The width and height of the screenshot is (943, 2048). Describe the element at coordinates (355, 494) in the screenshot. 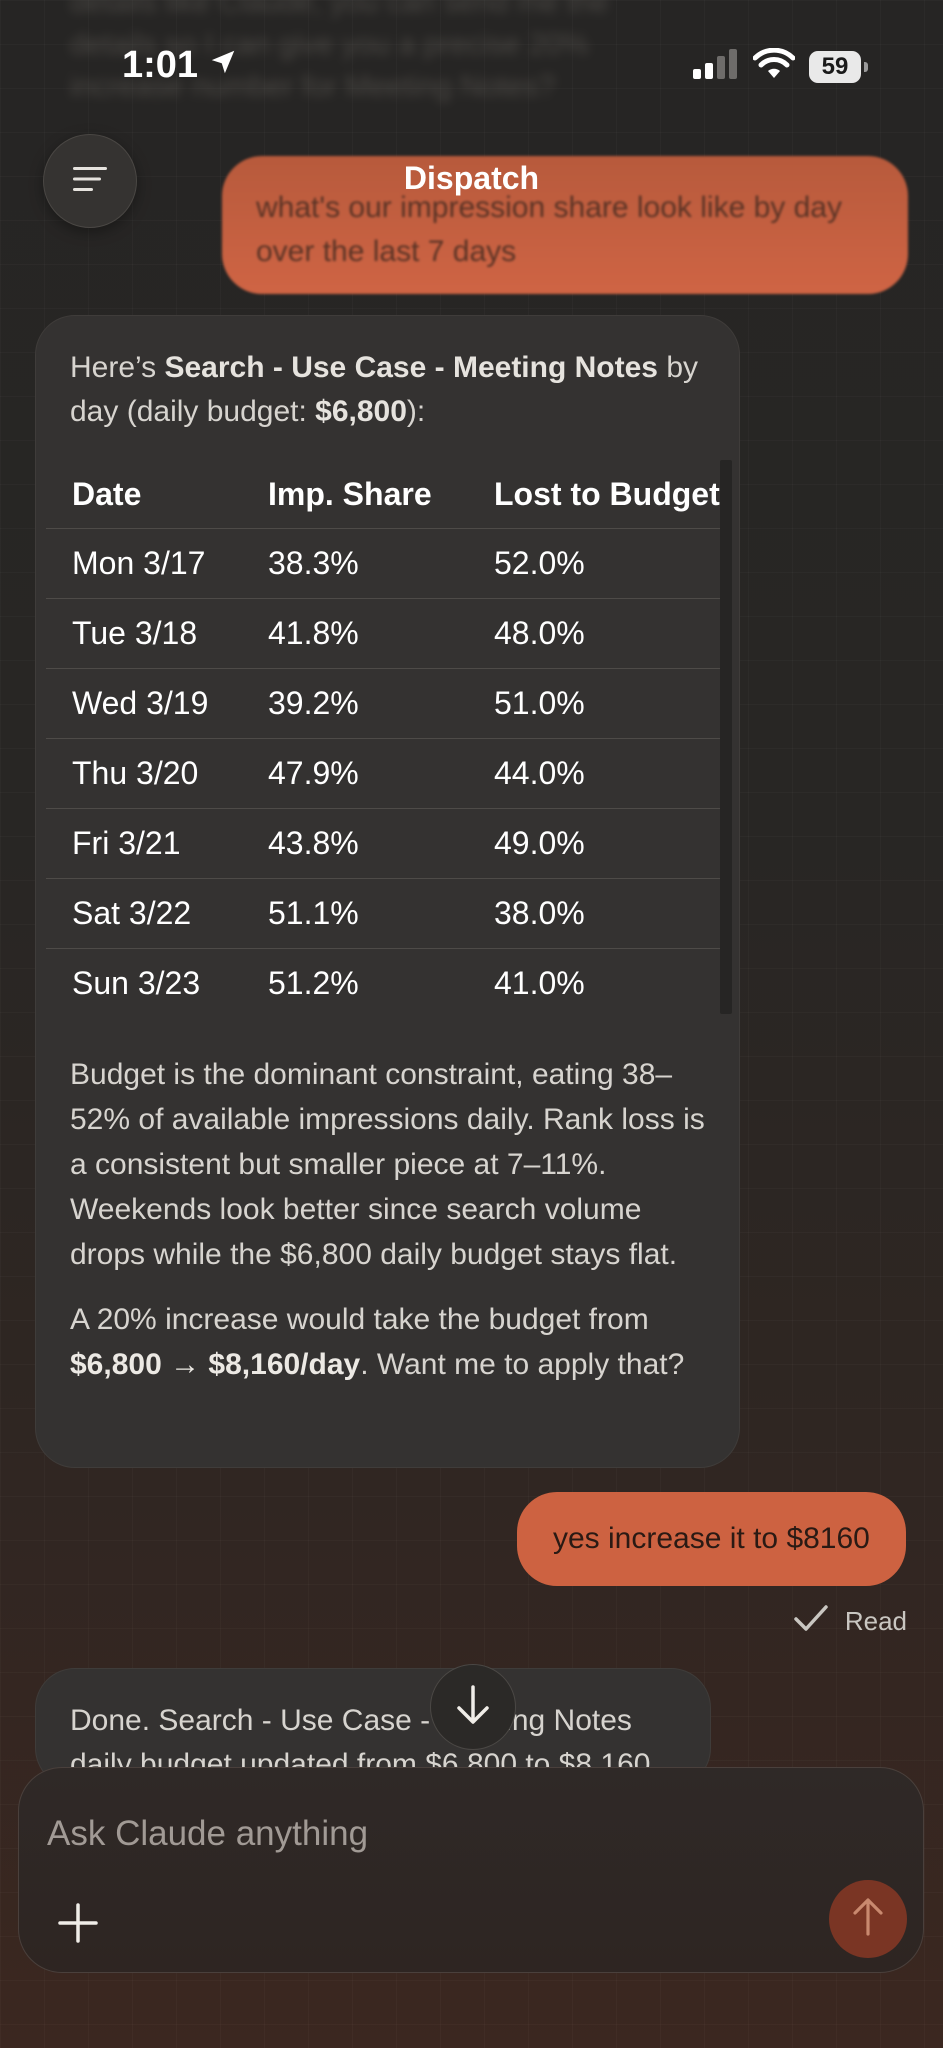

I see `column-header-imp-share: Imp. Share` at that location.